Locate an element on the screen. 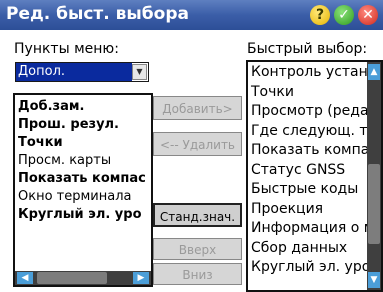  menu-list-item: Доб.зам. is located at coordinates (83, 107).